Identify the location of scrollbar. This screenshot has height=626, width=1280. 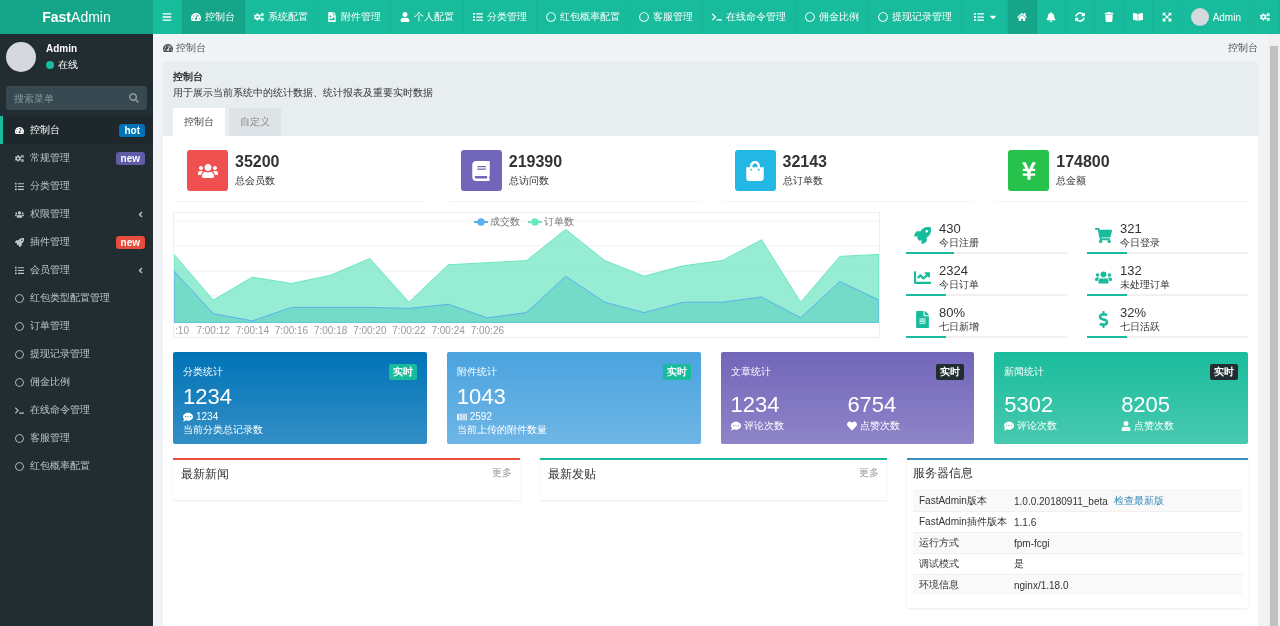
(1274, 336).